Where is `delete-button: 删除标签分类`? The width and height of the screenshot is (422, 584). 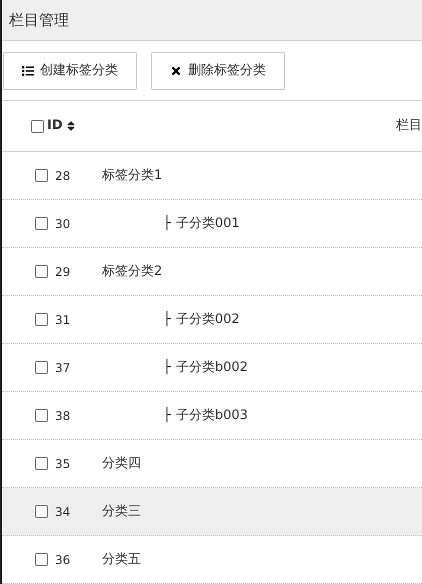
delete-button: 删除标签分类 is located at coordinates (218, 71).